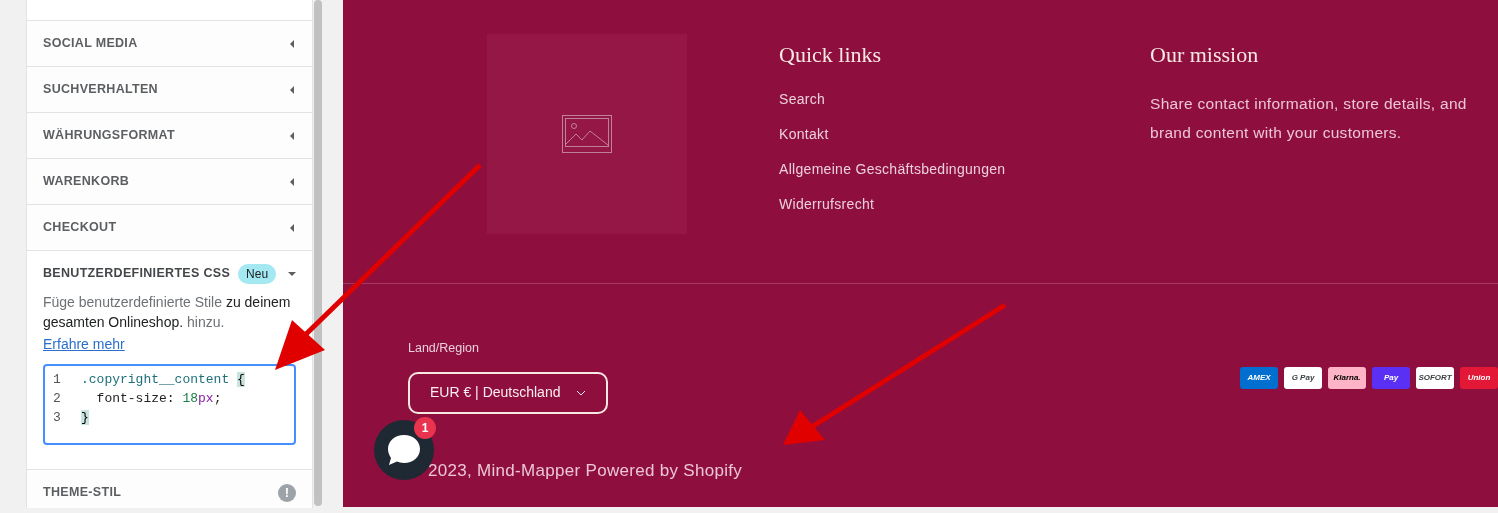 This screenshot has height=513, width=1498. Describe the element at coordinates (100, 89) in the screenshot. I see `section-title: SUCHVERHALTEN` at that location.